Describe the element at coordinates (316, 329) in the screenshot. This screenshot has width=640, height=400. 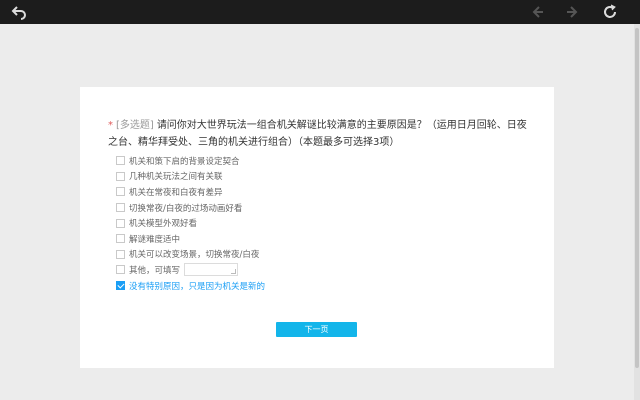
I see `next-page-button: 下一页` at that location.